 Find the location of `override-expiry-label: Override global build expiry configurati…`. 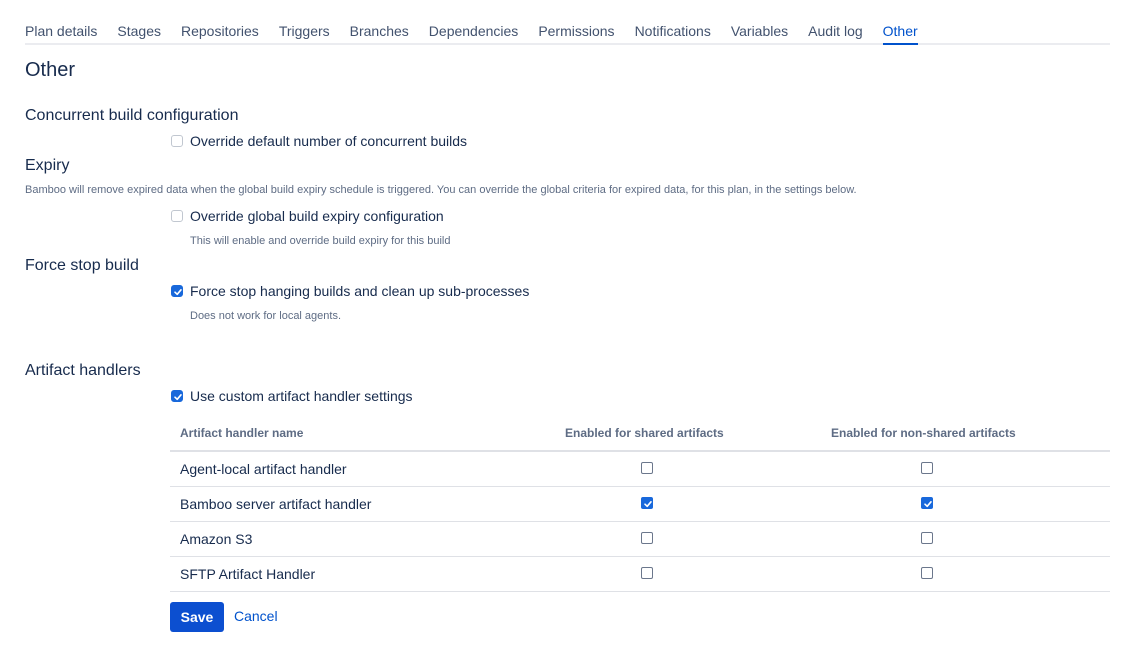

override-expiry-label: Override global build expiry configurati… is located at coordinates (317, 216).